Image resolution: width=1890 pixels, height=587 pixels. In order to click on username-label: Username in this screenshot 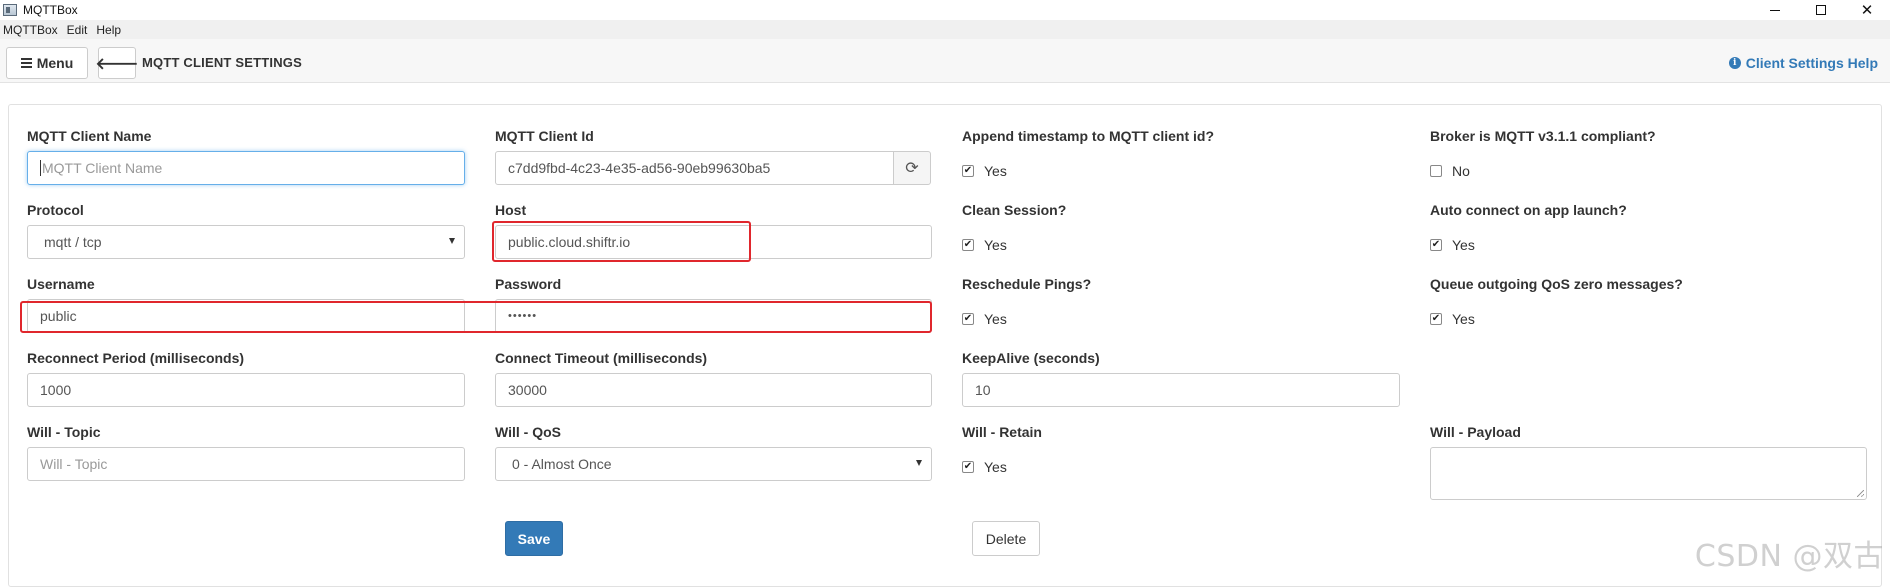, I will do `click(61, 284)`.